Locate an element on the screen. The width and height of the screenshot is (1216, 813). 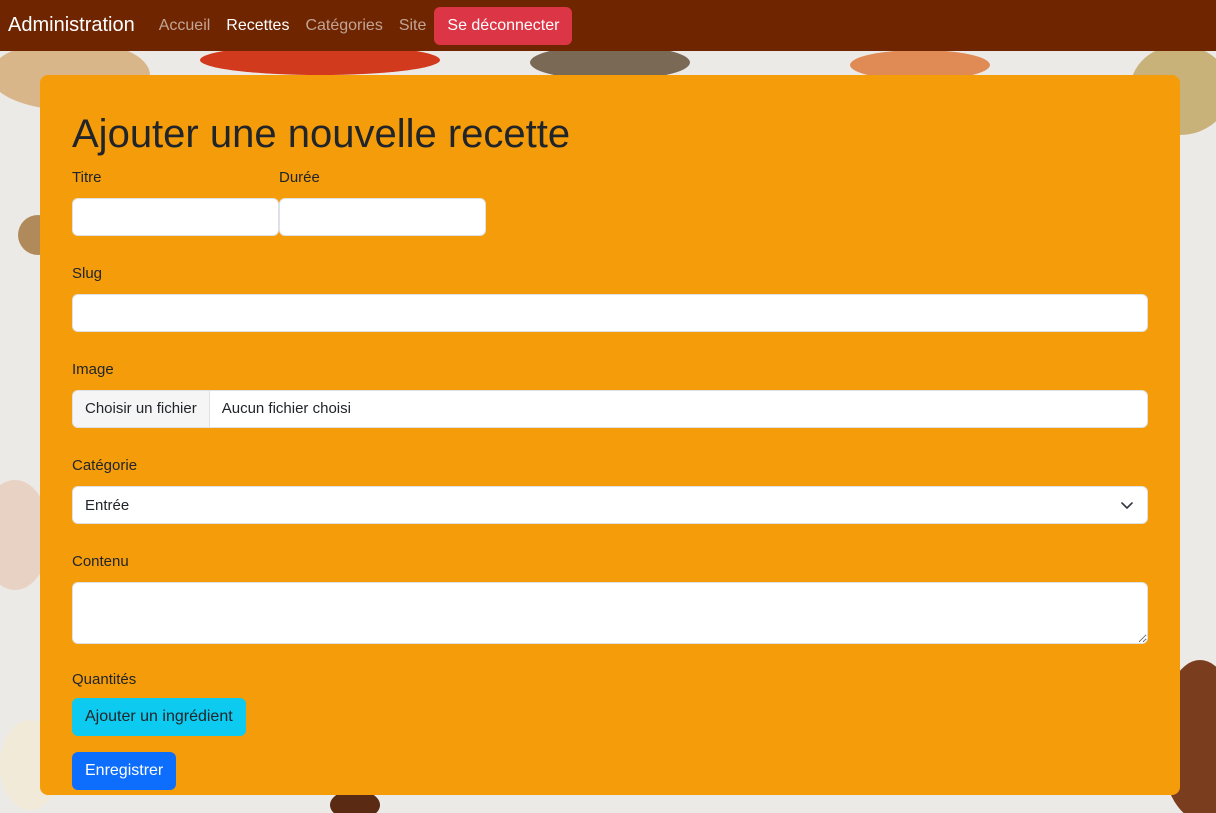
content-textarea is located at coordinates (610, 613).